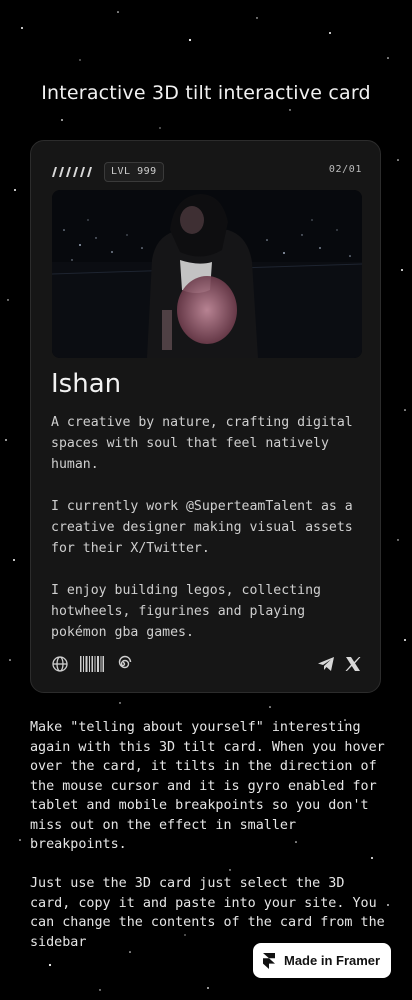  Describe the element at coordinates (205, 172) in the screenshot. I see `card-header: LVL 999 02/01` at that location.